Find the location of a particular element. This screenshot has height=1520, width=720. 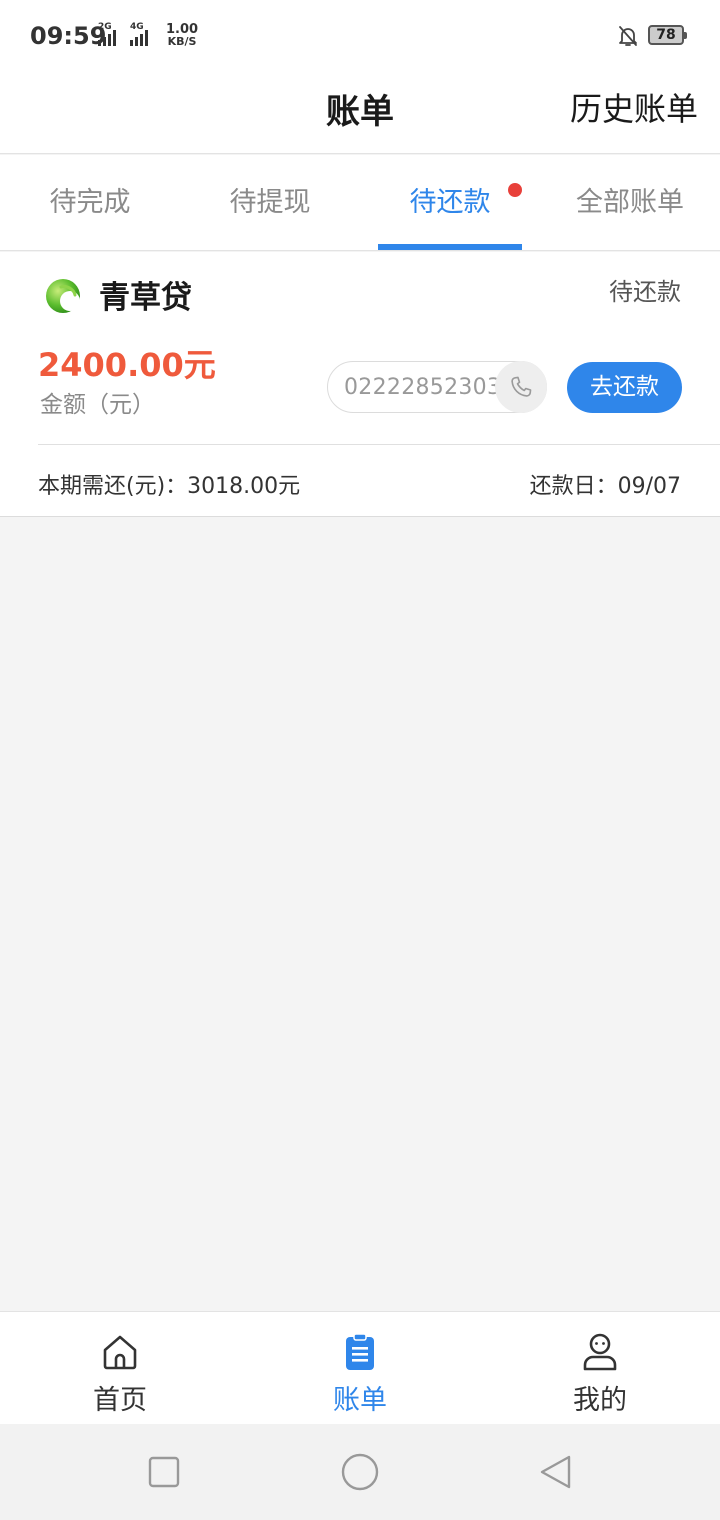

nav-item-bills: 账单 is located at coordinates (360, 1368).